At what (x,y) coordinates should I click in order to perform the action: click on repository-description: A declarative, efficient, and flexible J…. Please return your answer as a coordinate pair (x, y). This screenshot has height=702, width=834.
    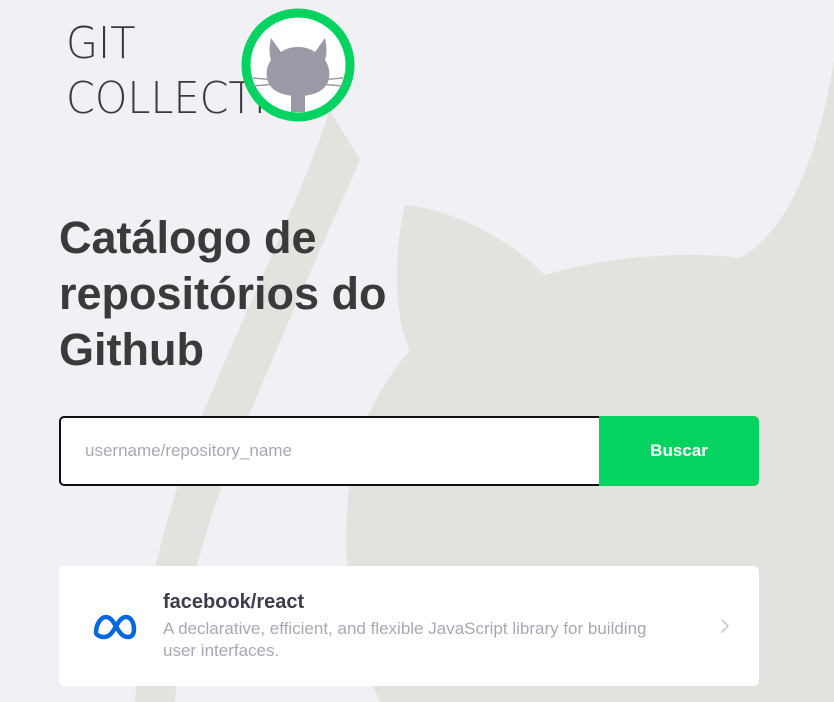
    Looking at the image, I should click on (405, 639).